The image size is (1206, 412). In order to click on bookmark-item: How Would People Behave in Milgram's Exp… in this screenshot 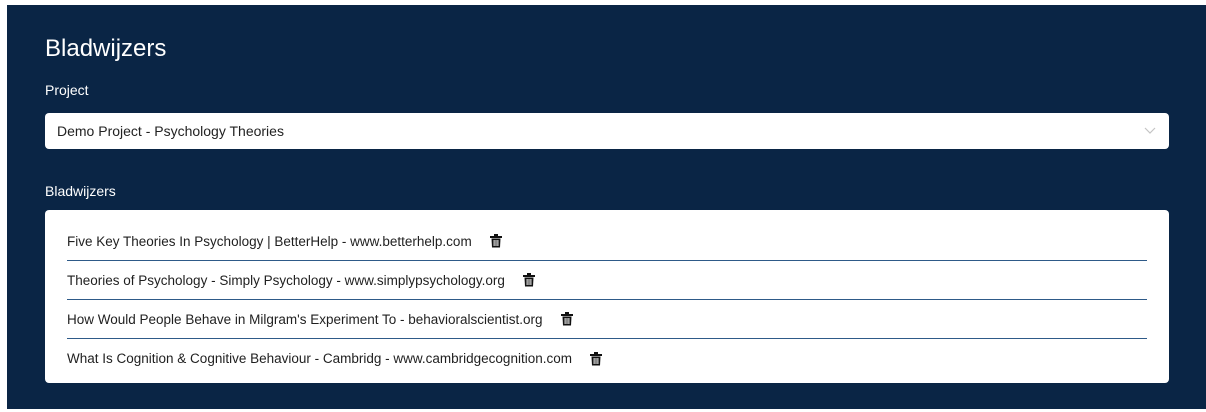, I will do `click(607, 319)`.